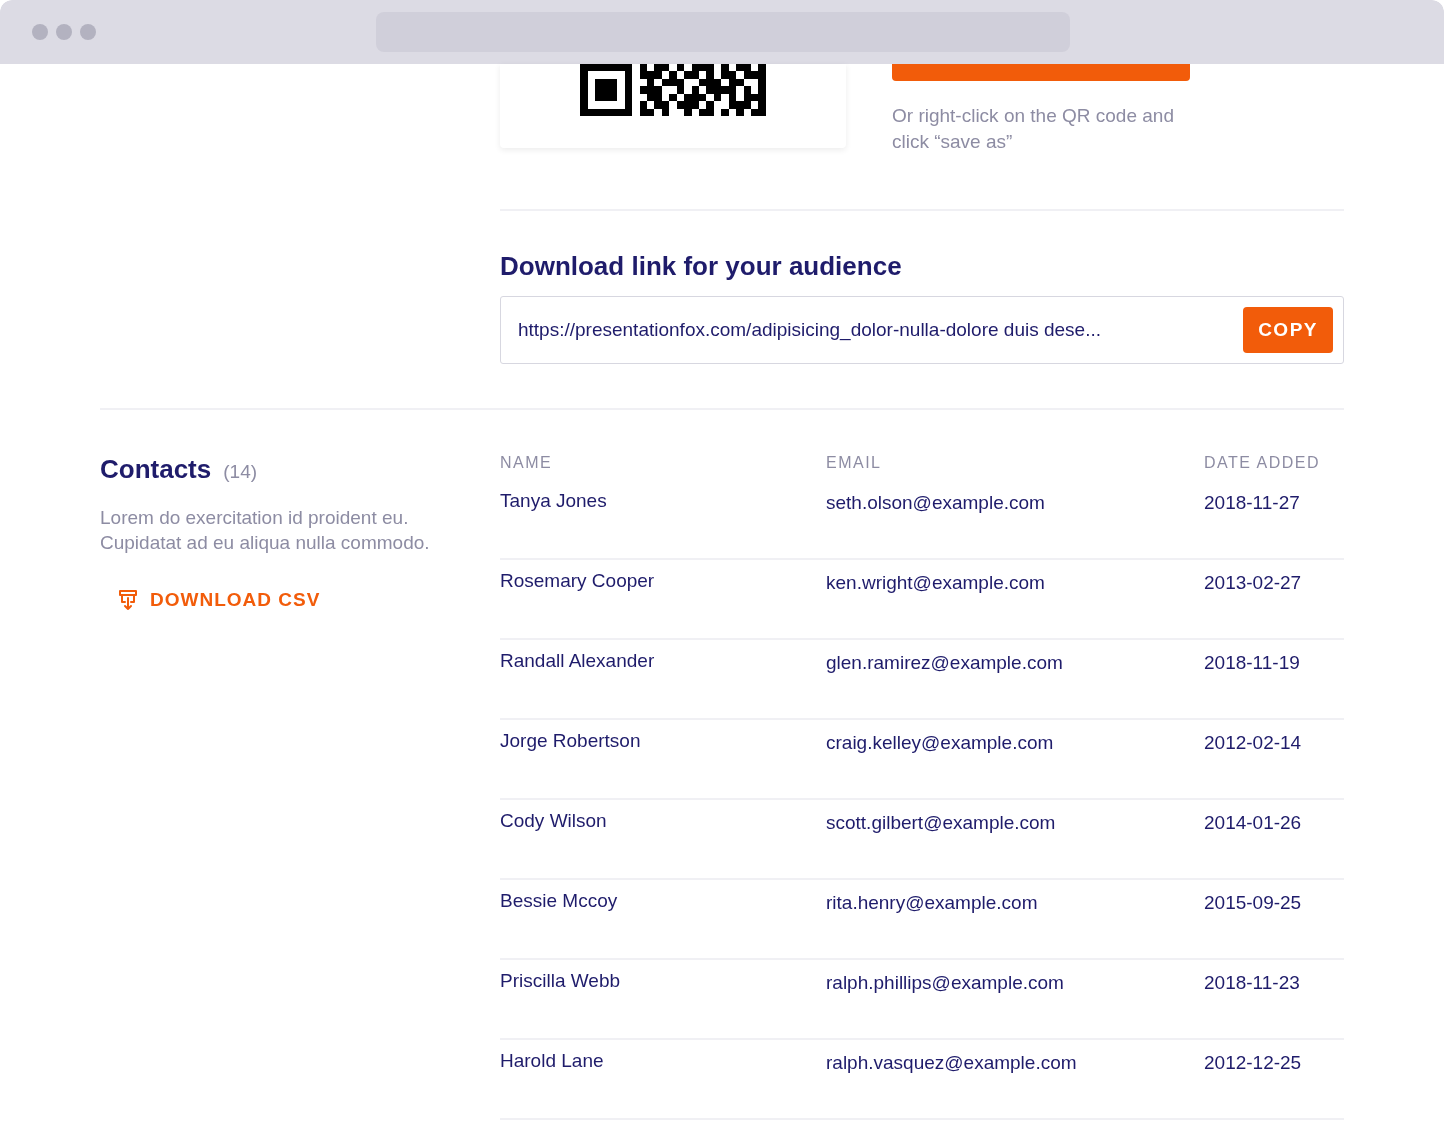 The height and width of the screenshot is (1130, 1444). What do you see at coordinates (1253, 742) in the screenshot?
I see `date-cell-text: 2012-02-14` at bounding box center [1253, 742].